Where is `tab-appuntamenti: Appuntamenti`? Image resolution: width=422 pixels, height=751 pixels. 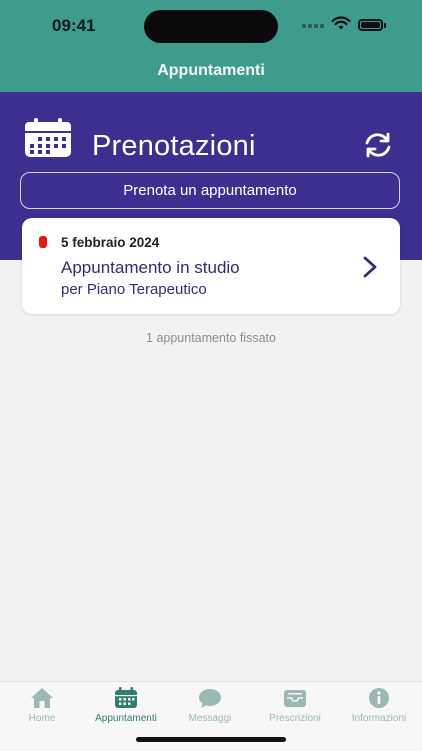 tab-appuntamenti: Appuntamenti is located at coordinates (126, 707).